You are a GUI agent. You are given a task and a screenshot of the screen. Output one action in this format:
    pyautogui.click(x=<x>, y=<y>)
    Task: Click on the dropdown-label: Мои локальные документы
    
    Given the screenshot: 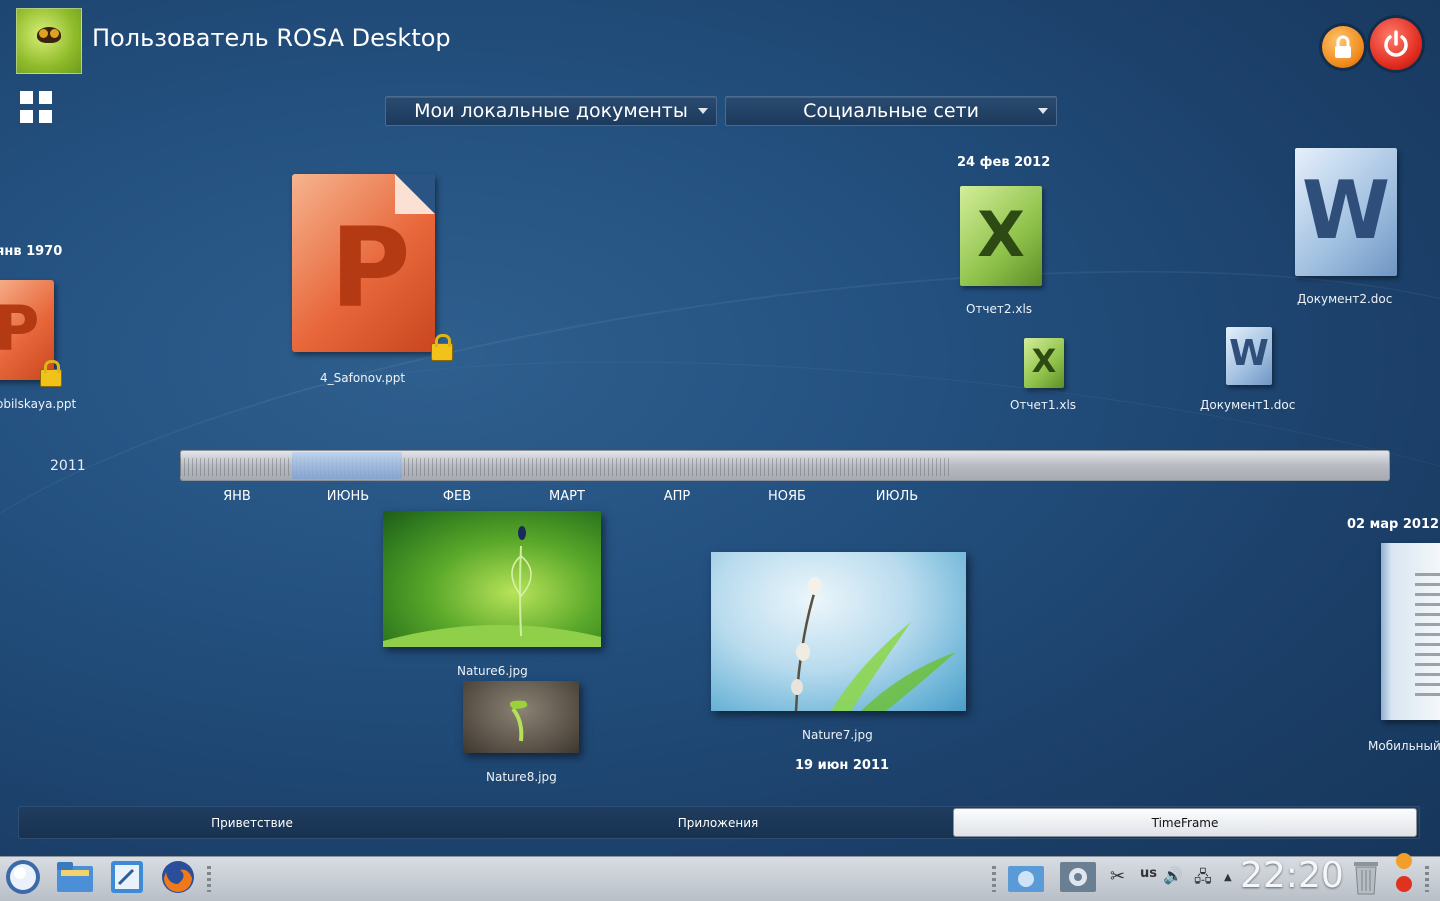 What is the action you would take?
    pyautogui.click(x=551, y=111)
    